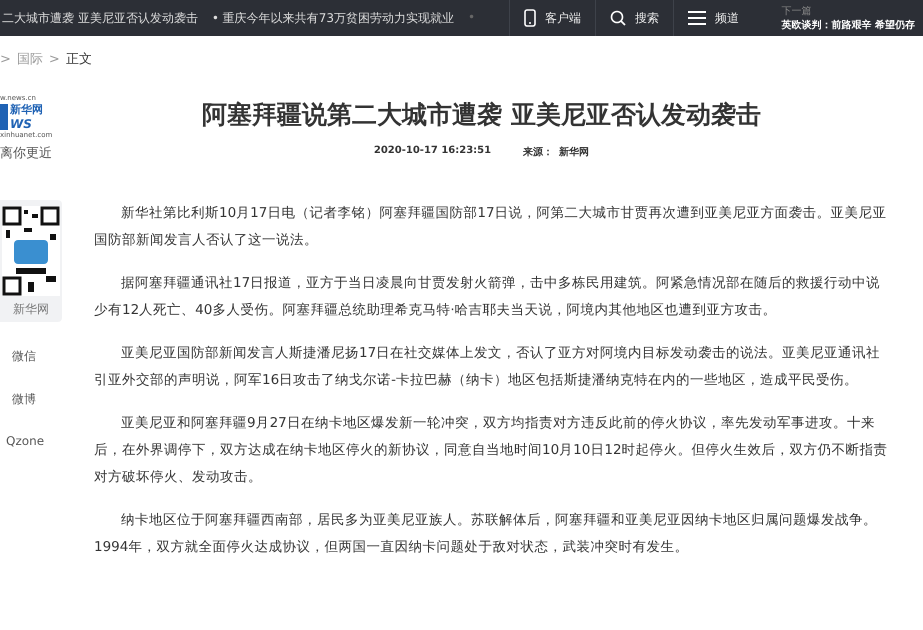 Image resolution: width=923 pixels, height=630 pixels. Describe the element at coordinates (697, 18) in the screenshot. I see `menu-icon` at that location.